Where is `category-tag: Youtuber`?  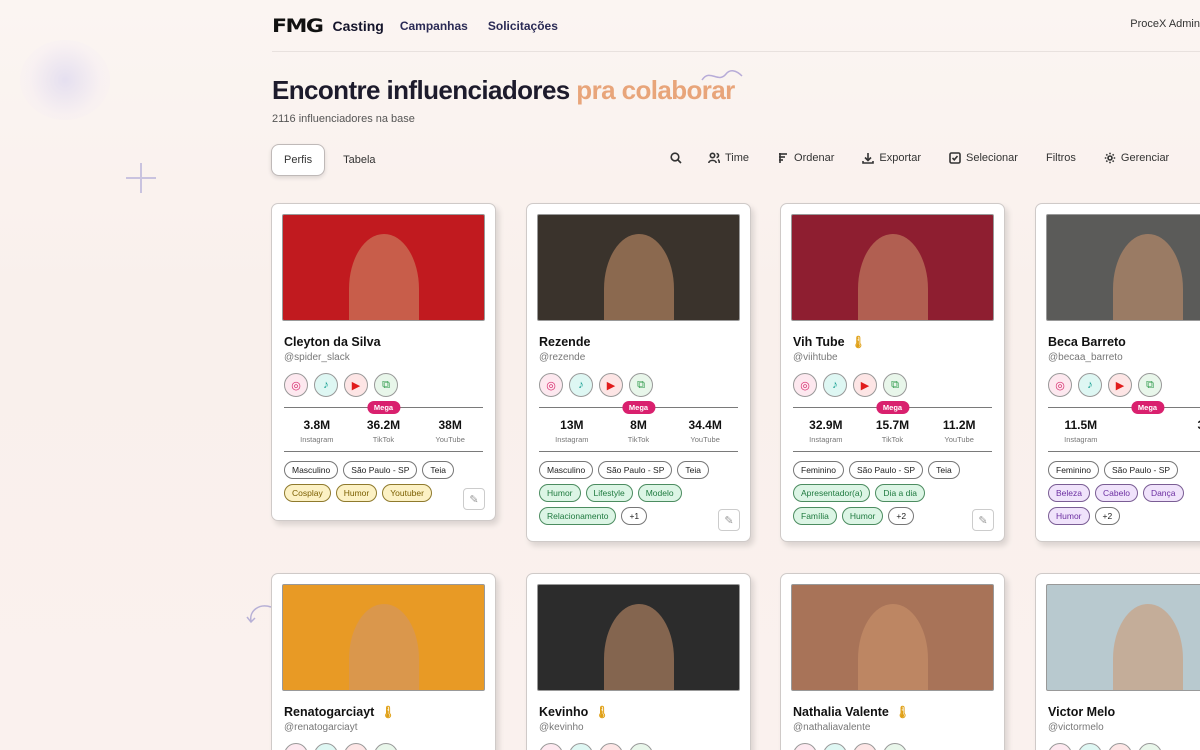
category-tag: Youtuber is located at coordinates (407, 493).